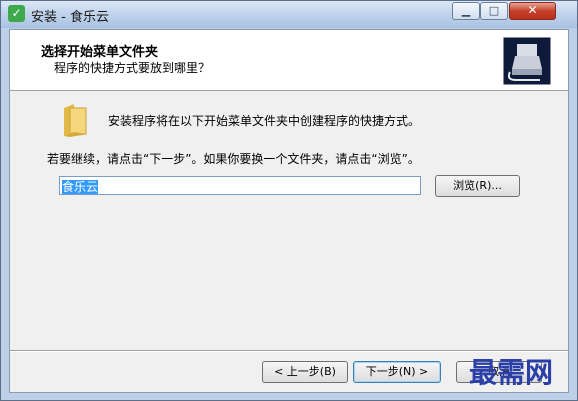 This screenshot has height=401, width=578. Describe the element at coordinates (100, 52) in the screenshot. I see `page-title: 选择开始菜单文件夹` at that location.